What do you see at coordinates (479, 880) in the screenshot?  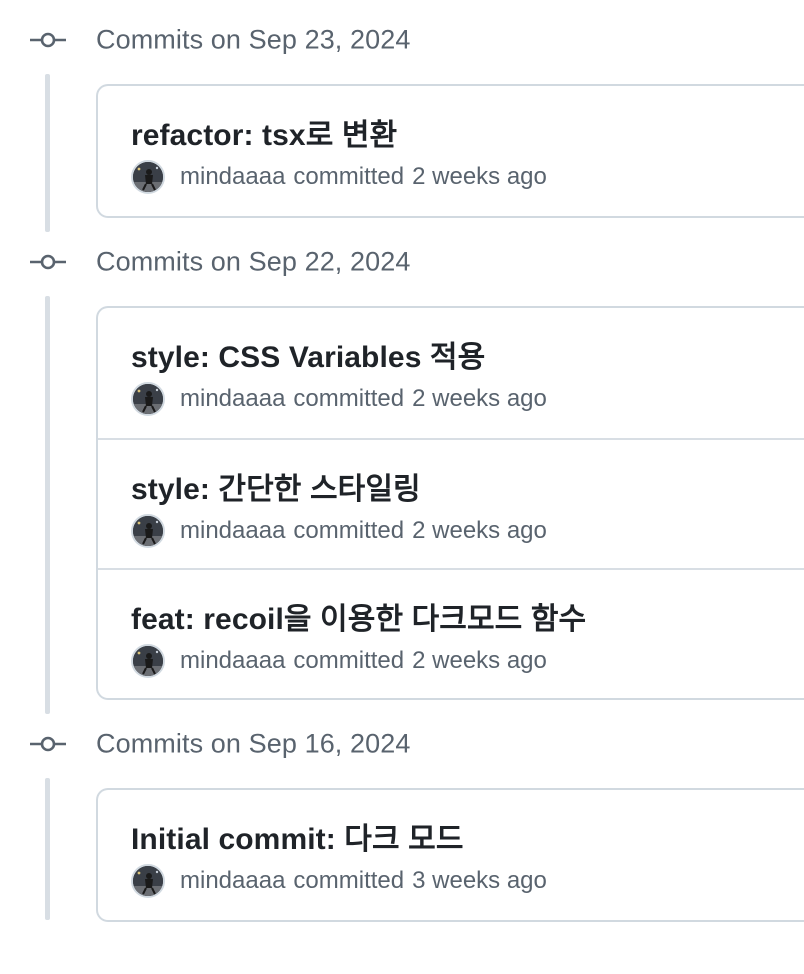 I see `commit-relative-time: 3 weeks ago` at bounding box center [479, 880].